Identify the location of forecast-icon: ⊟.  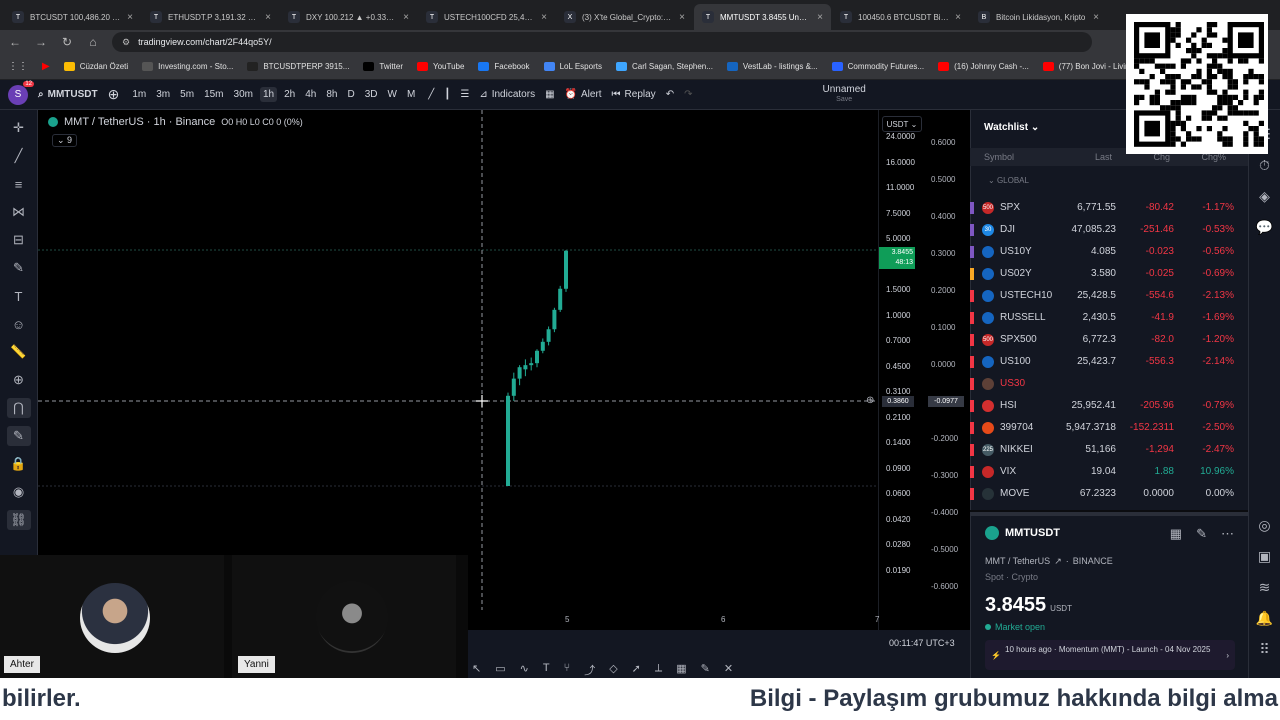
(19, 240).